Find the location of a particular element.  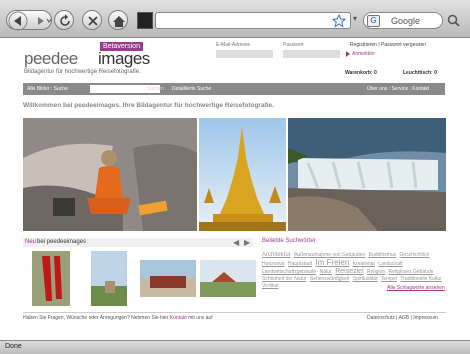

stop-icon is located at coordinates (93, 21).